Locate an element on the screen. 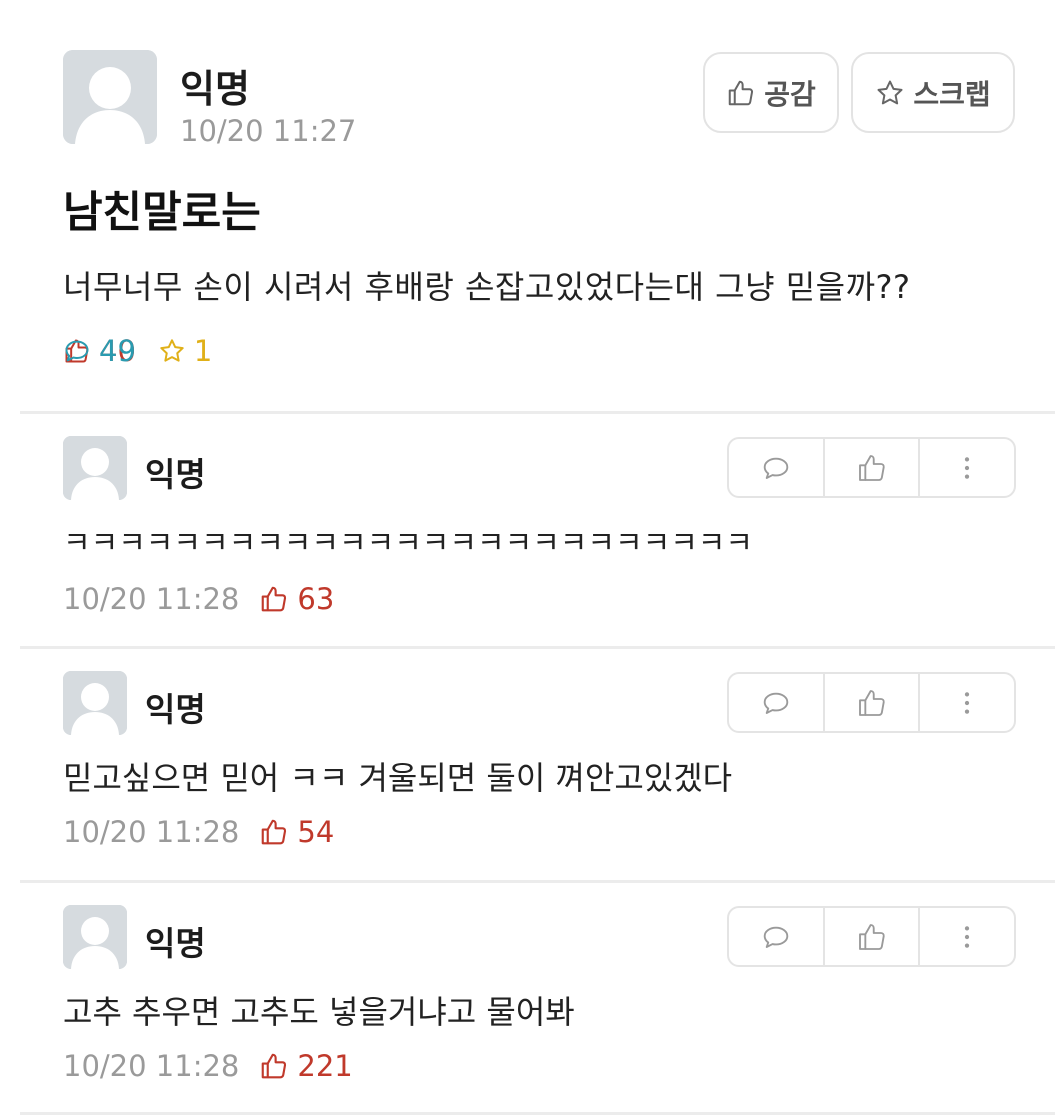 This screenshot has height=1118, width=1055. post-stats: 40 49 1 is located at coordinates (148, 351).